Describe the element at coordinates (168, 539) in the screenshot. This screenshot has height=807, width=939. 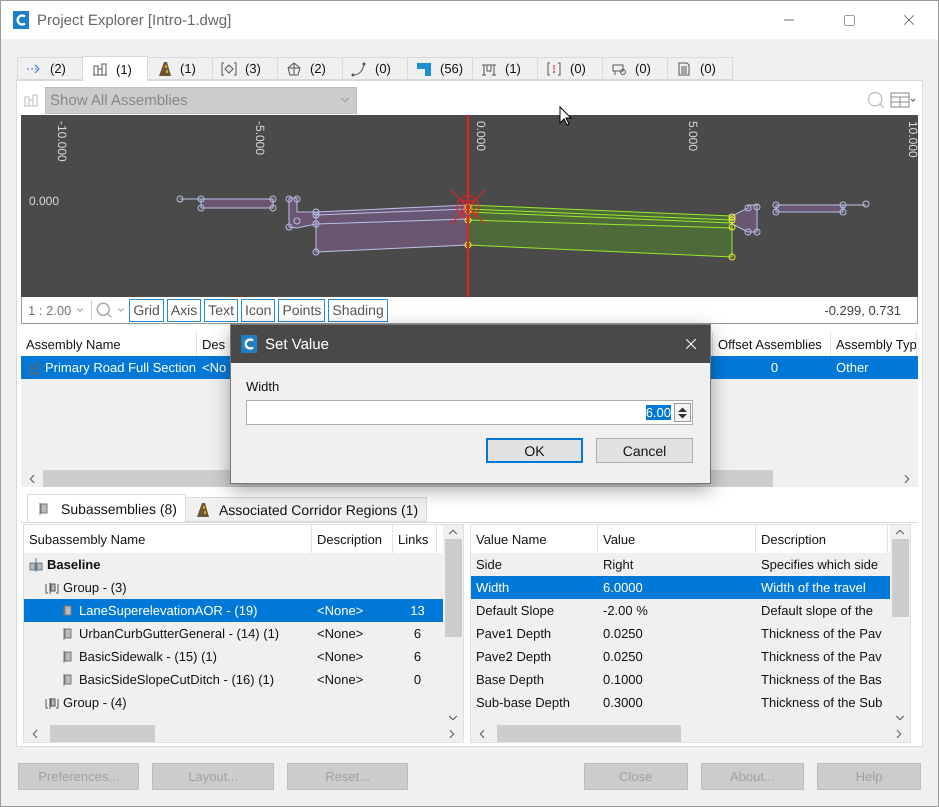
I see `column-header: Subassembly Name` at that location.